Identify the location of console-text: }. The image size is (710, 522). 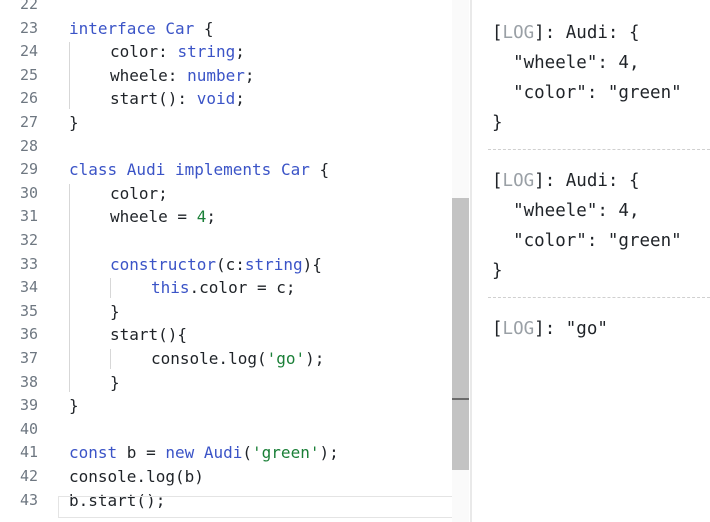
(497, 123).